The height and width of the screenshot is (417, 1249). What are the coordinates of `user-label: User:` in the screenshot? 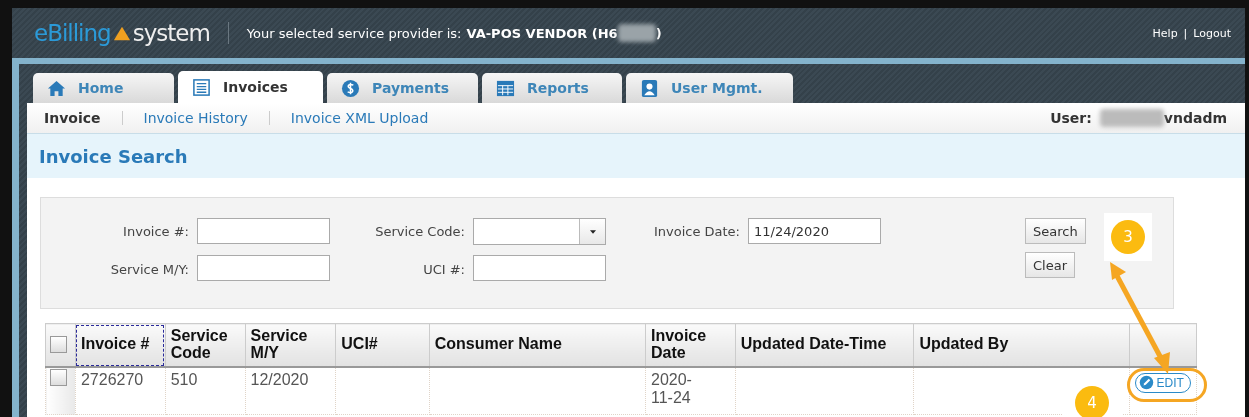 It's located at (1071, 118).